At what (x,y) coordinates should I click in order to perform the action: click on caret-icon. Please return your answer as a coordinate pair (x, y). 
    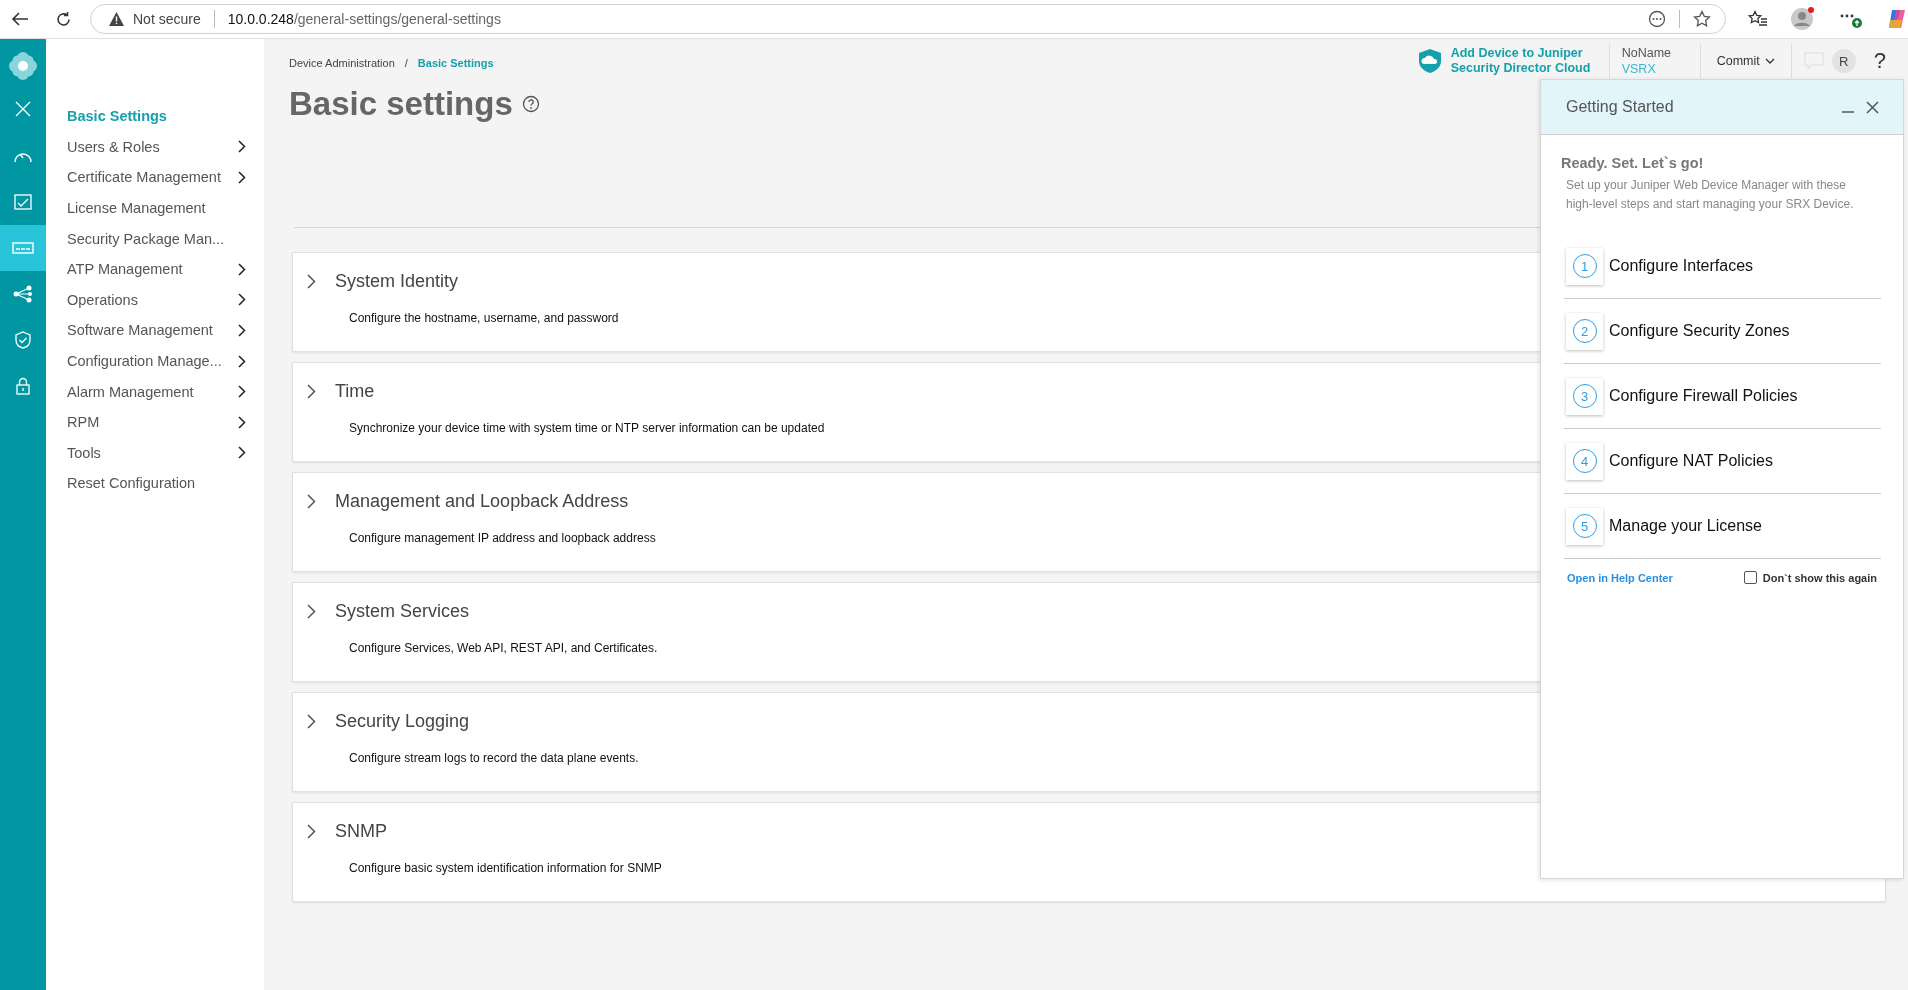
    Looking at the image, I should click on (1769, 61).